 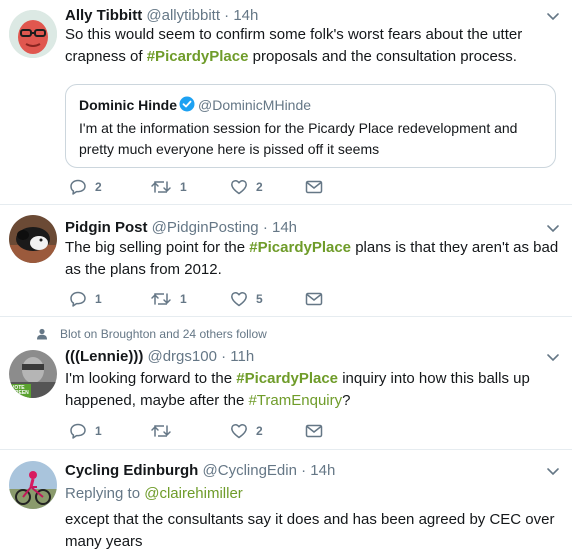 I want to click on tweet-actions: 1 1 5, so click(x=215, y=299).